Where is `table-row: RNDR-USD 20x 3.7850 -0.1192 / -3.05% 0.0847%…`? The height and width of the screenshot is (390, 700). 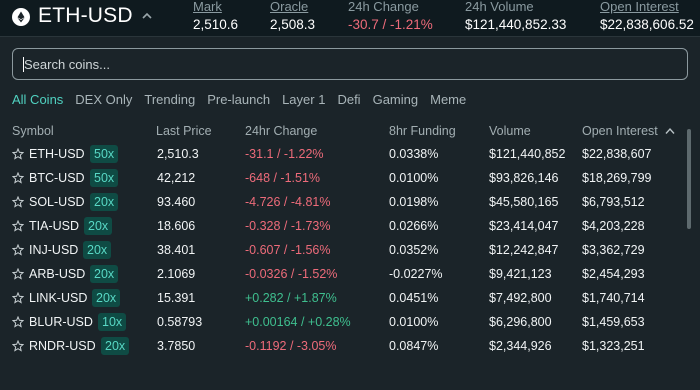
table-row: RNDR-USD 20x 3.7850 -0.1192 / -3.05% 0.0847%… is located at coordinates (340, 347).